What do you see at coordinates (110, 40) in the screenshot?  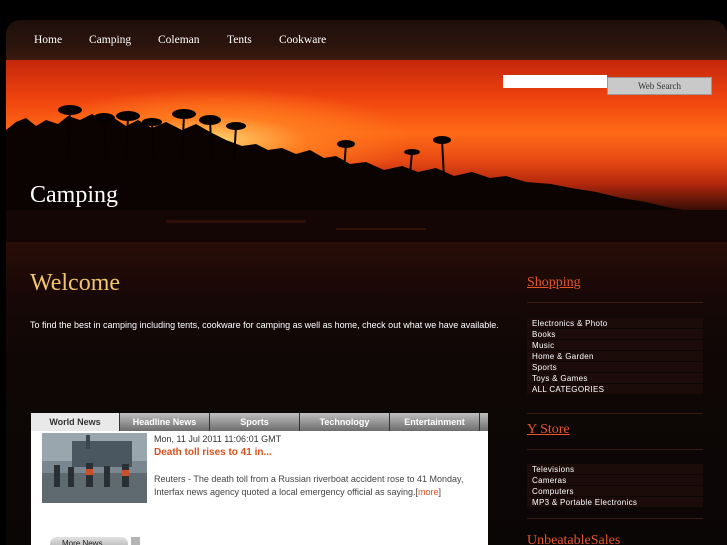 I see `nav-camping: Camping` at bounding box center [110, 40].